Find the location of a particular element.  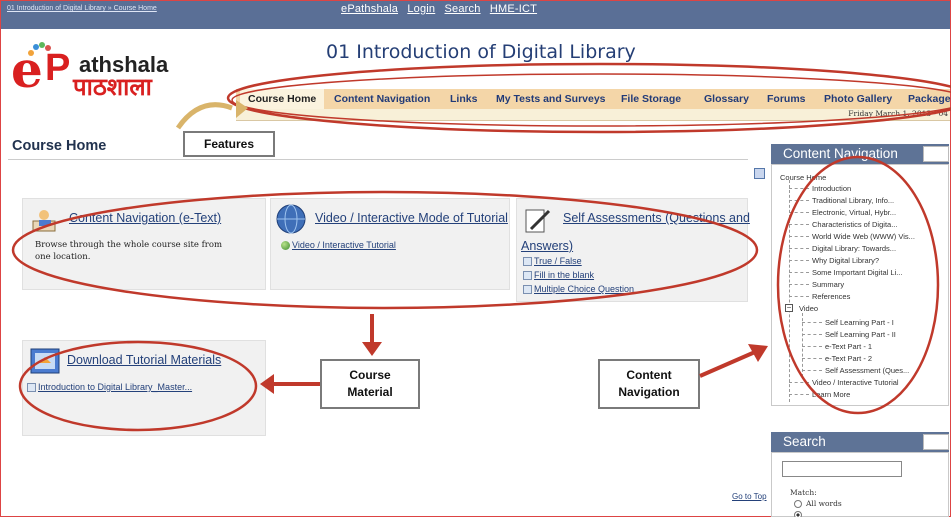

annotation-content-navigation-line2: Navigation is located at coordinates (649, 392).